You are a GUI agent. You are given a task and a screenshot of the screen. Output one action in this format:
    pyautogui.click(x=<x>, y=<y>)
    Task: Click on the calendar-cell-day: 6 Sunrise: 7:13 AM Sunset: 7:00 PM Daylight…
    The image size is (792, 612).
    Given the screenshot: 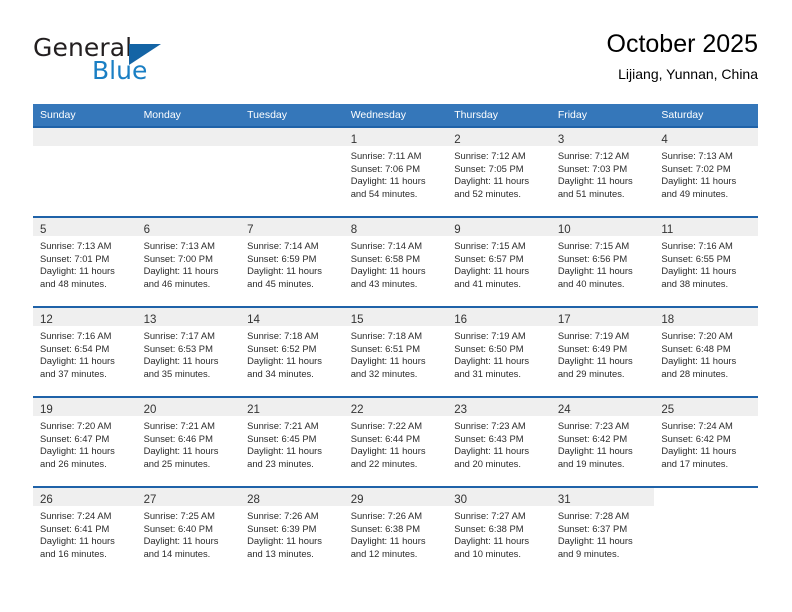 What is the action you would take?
    pyautogui.click(x=188, y=261)
    